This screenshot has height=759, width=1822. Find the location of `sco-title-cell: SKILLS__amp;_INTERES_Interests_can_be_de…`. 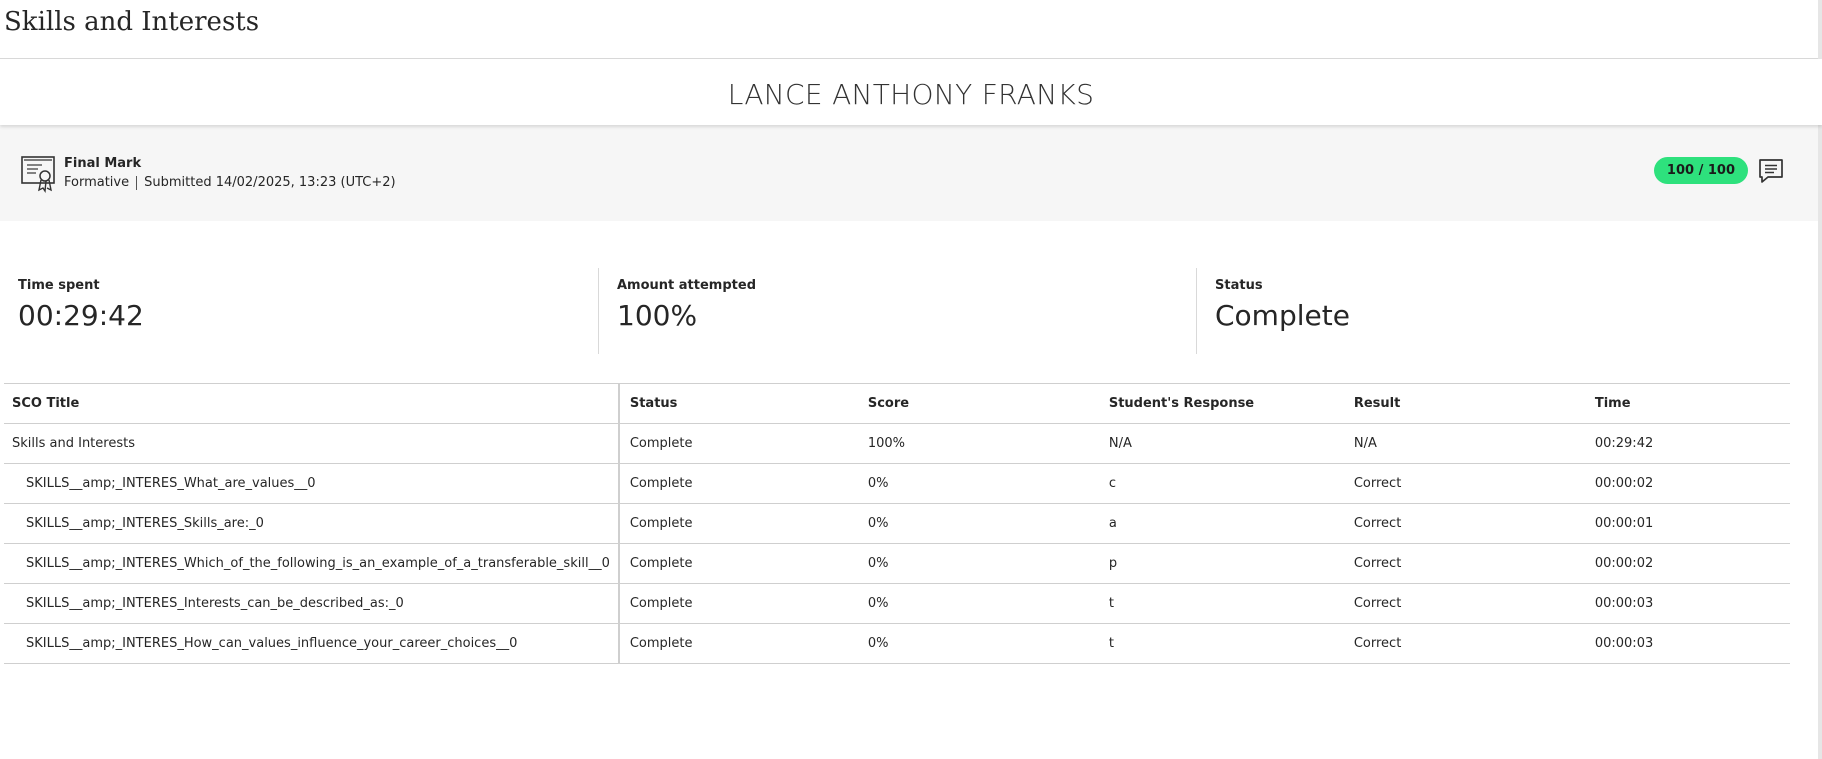

sco-title-cell: SKILLS__amp;_INTERES_Interests_can_be_de… is located at coordinates (312, 603).